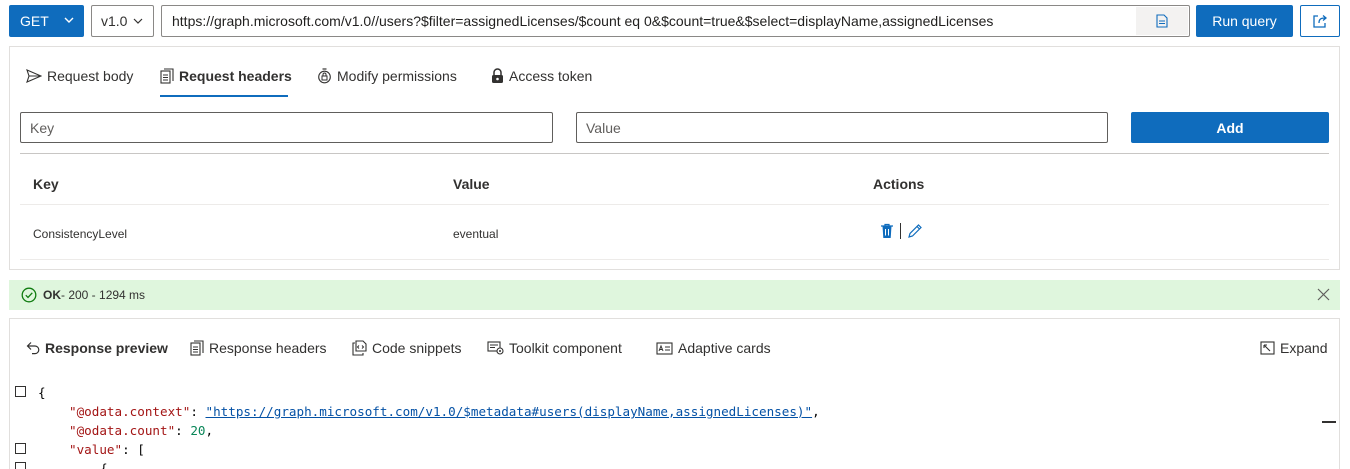  Describe the element at coordinates (565, 348) in the screenshot. I see `tab-label: Toolkit component` at that location.